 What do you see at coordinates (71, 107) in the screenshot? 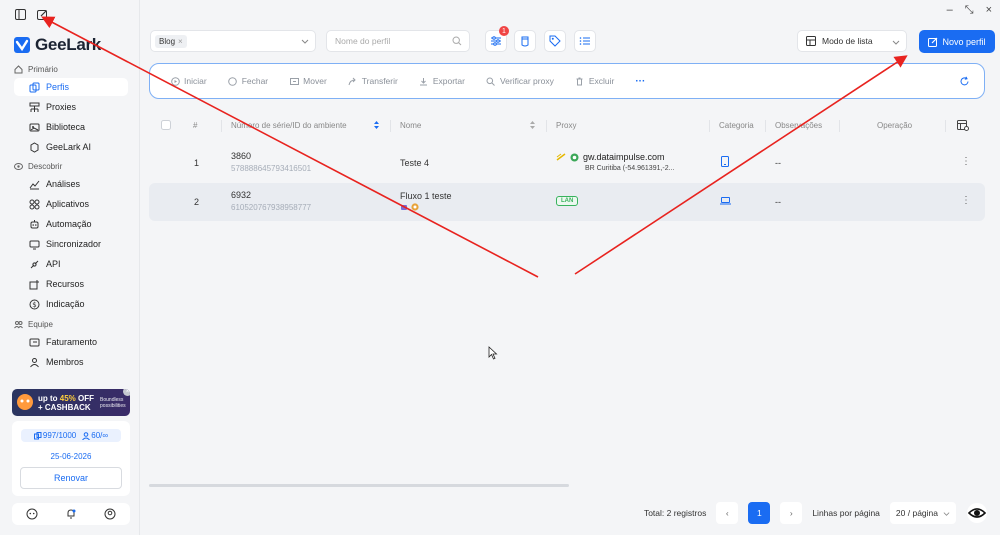
I see `sidebar-item-proxies: Proxies` at bounding box center [71, 107].